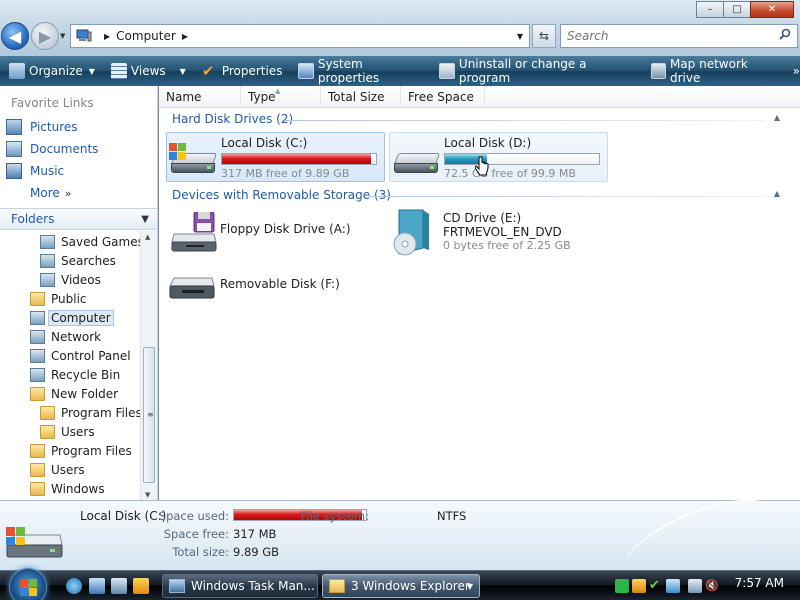 This screenshot has height=600, width=800. I want to click on column-free-space: Free Space, so click(443, 97).